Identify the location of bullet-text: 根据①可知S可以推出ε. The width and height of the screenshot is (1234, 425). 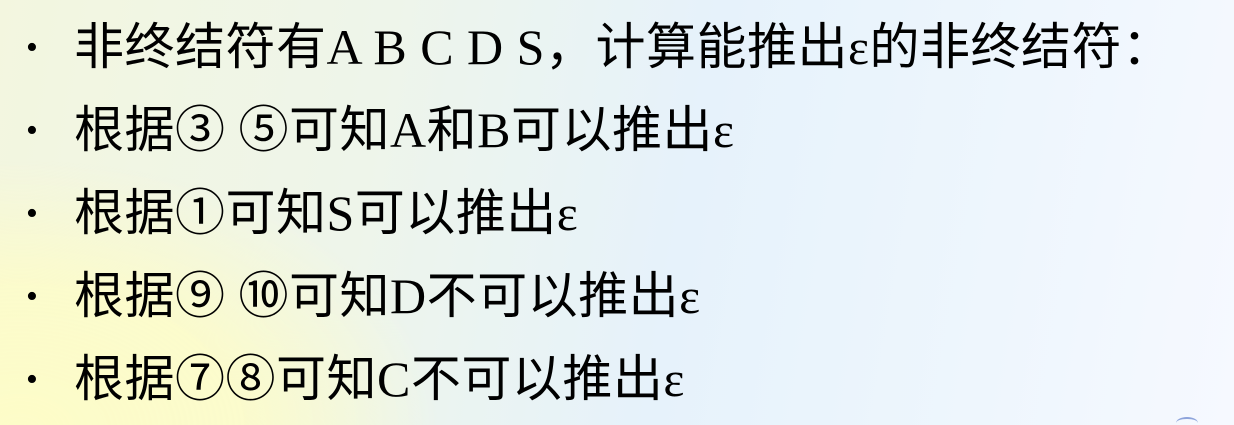
(326, 213).